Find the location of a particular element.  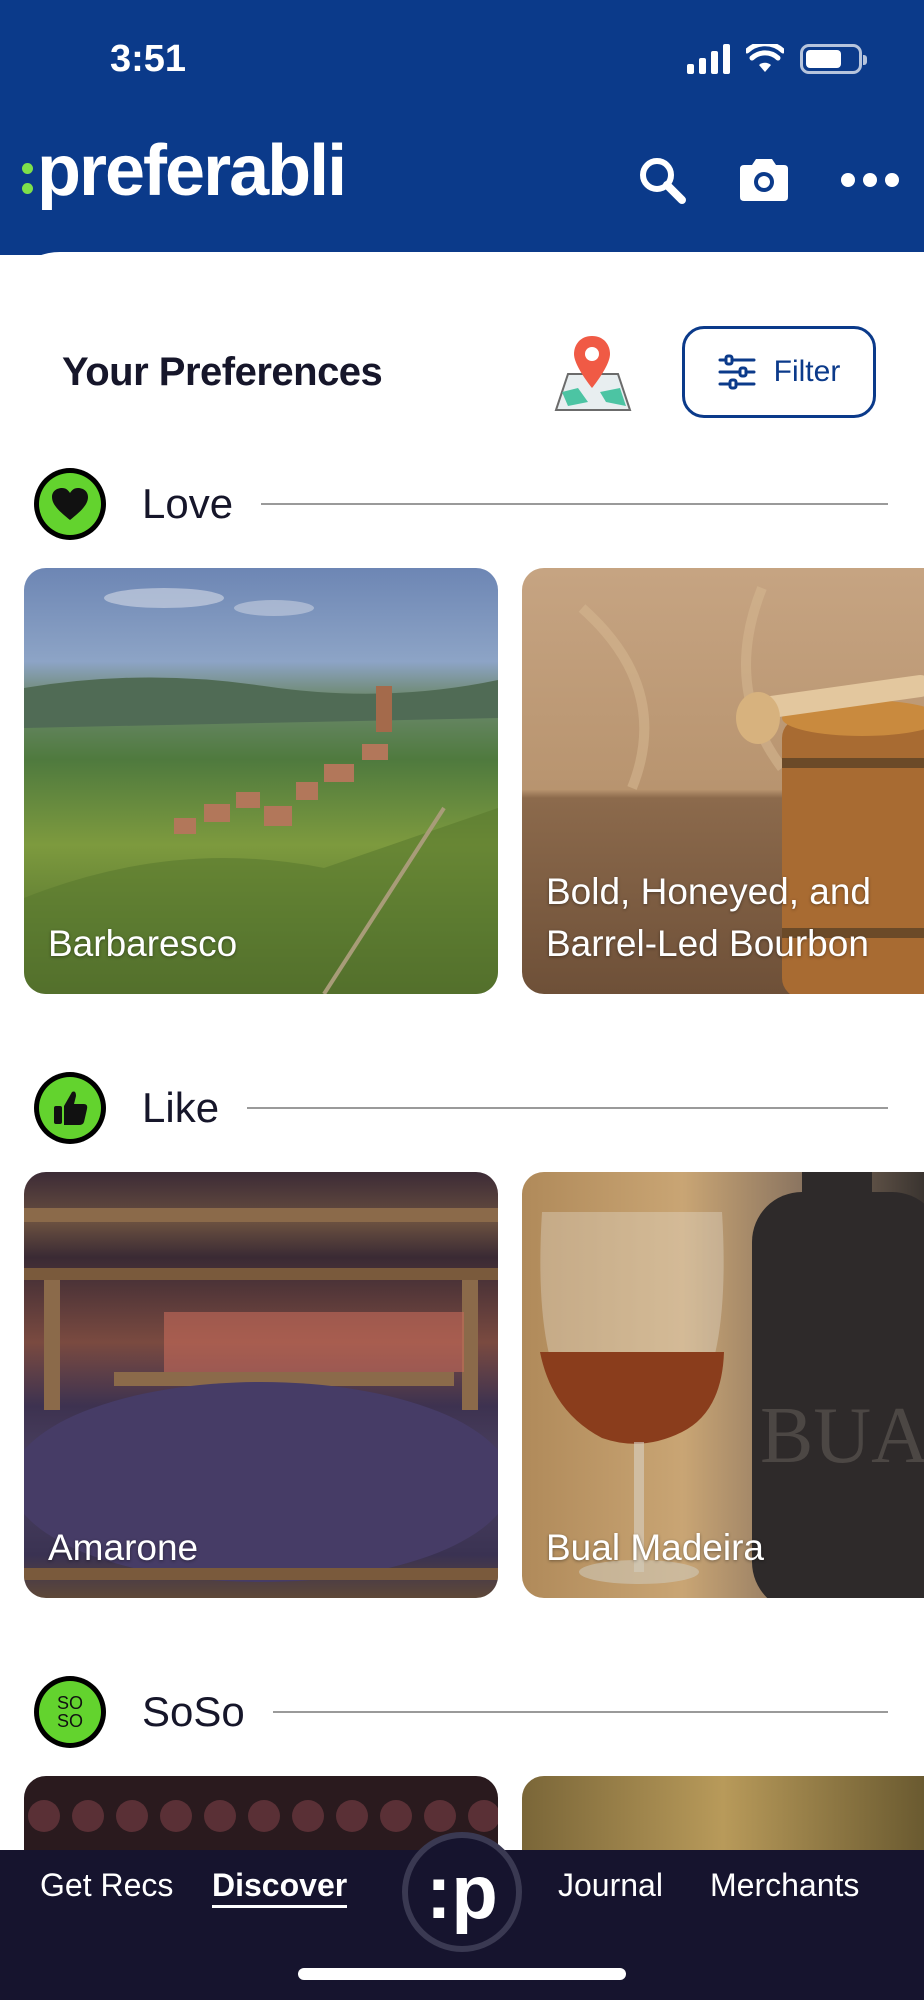

heart-icon is located at coordinates (70, 504).